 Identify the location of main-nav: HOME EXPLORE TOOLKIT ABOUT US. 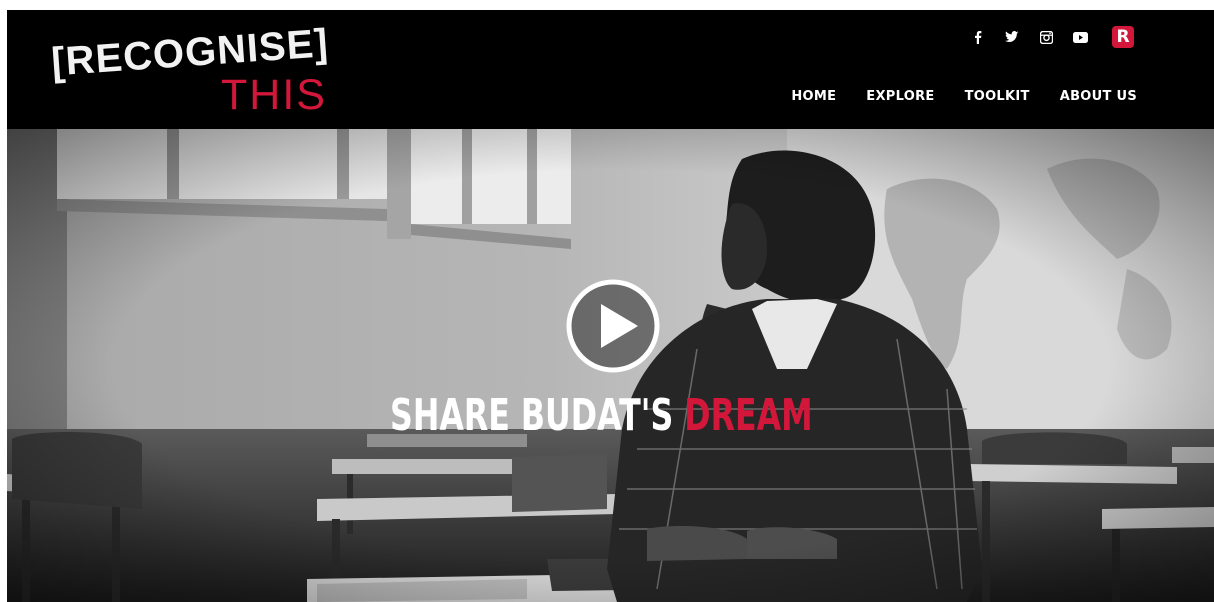
(964, 96).